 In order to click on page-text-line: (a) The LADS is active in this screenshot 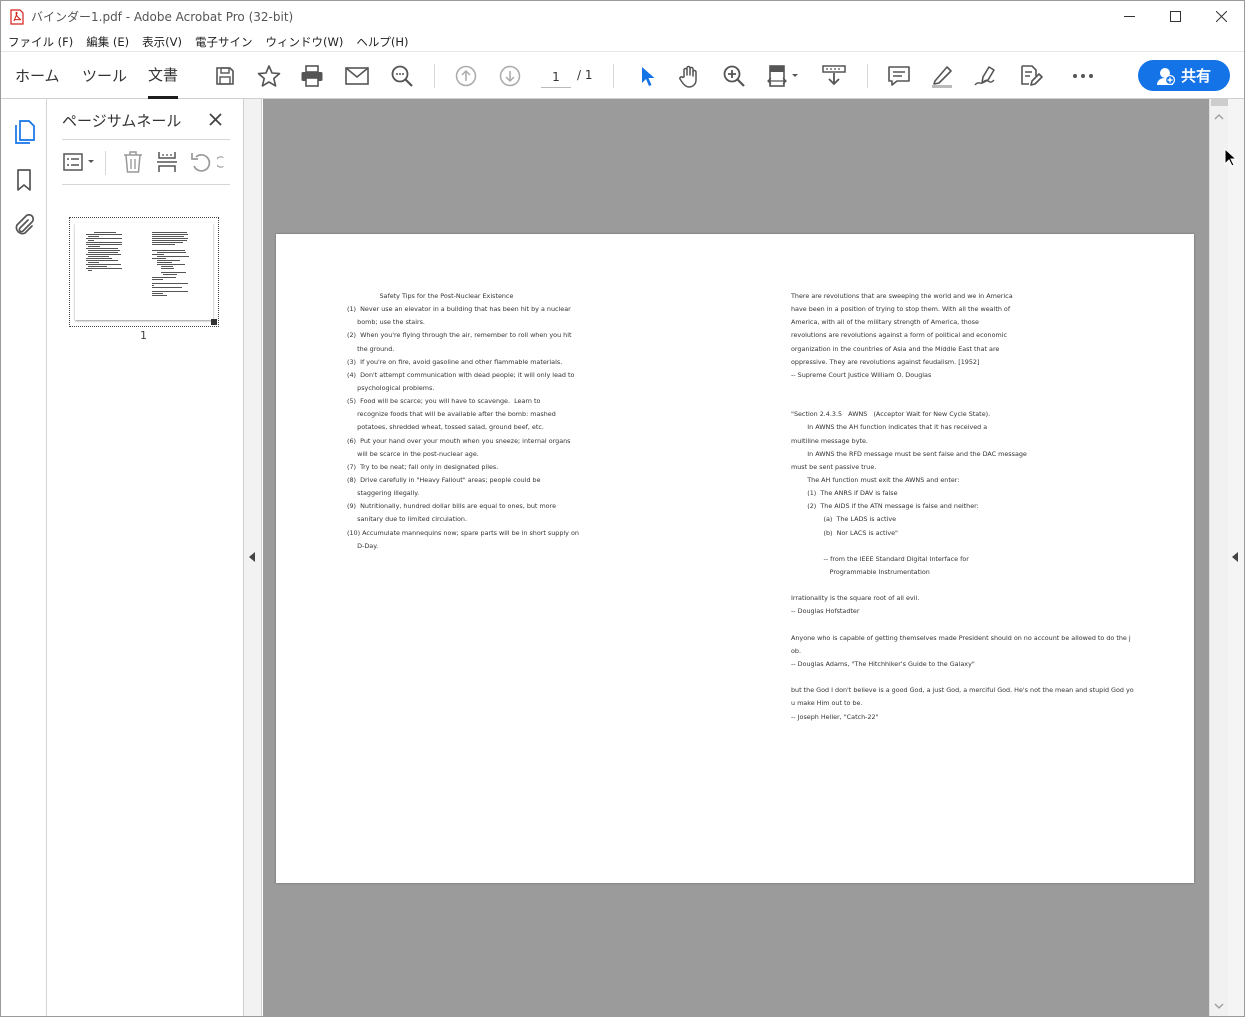, I will do `click(844, 519)`.